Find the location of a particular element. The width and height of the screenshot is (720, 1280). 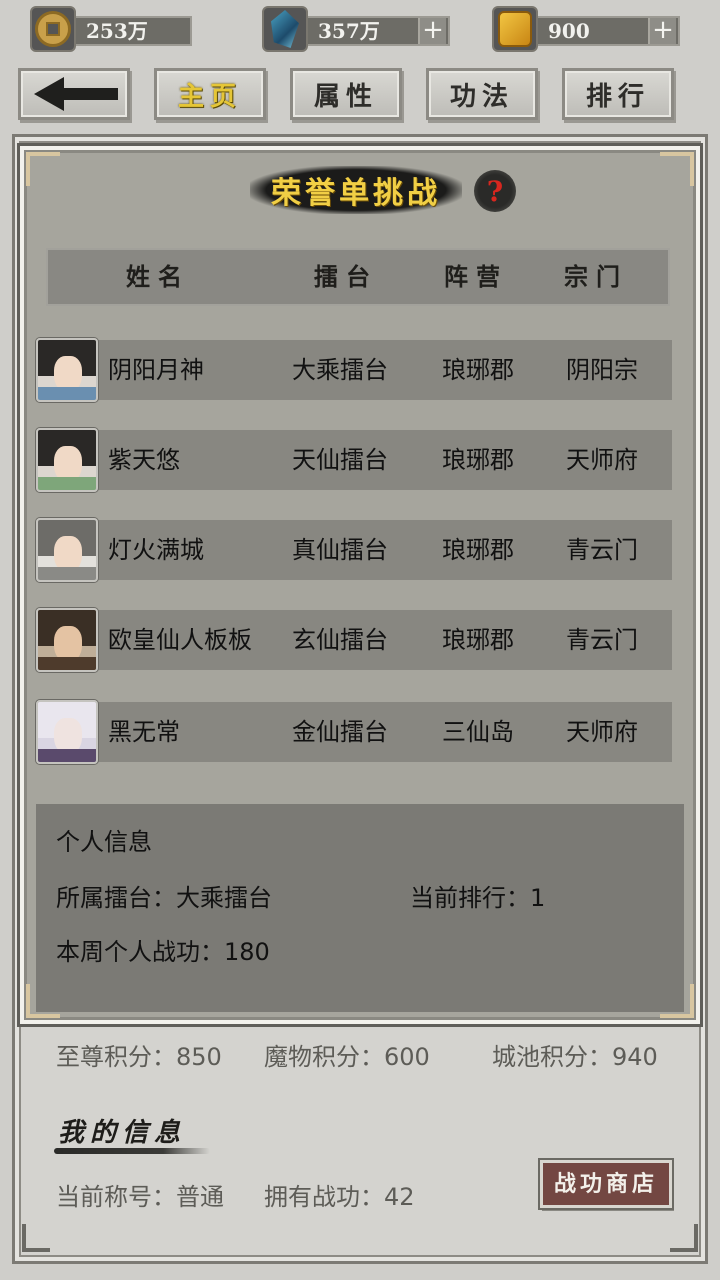

add-crystal-button: + is located at coordinates (432, 30).